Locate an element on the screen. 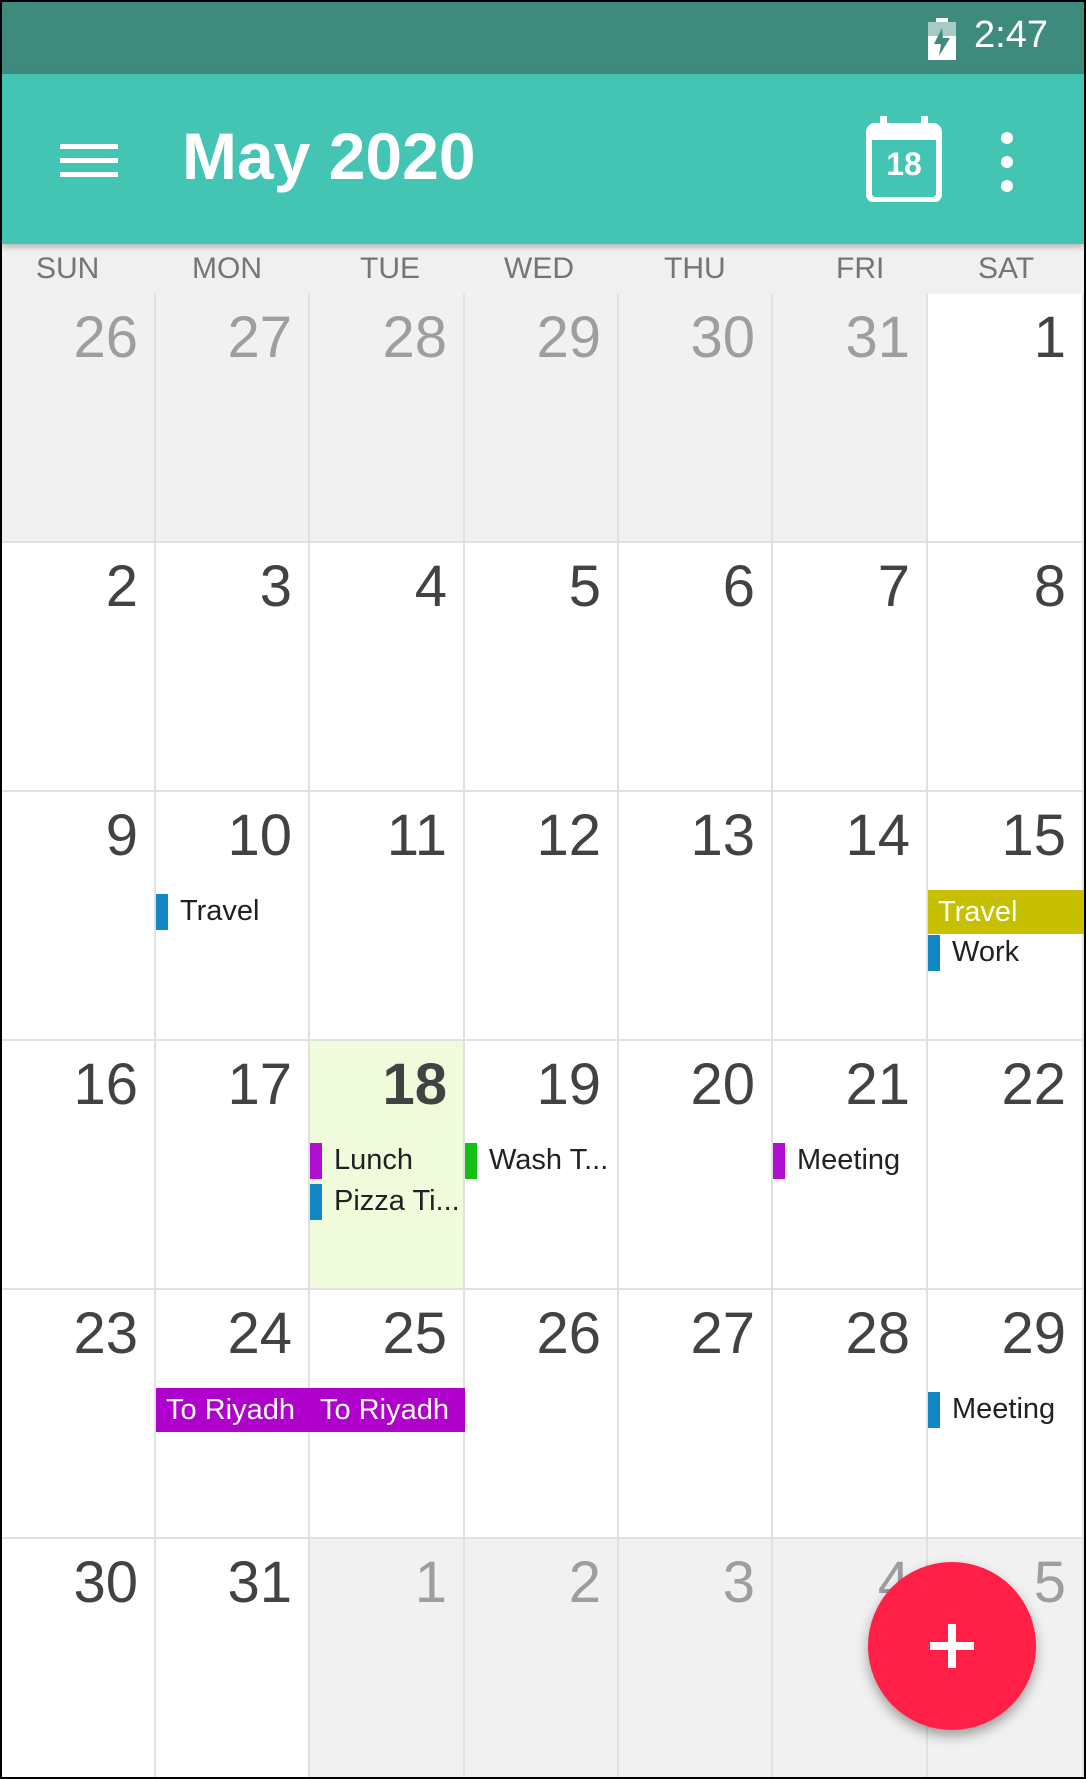 The width and height of the screenshot is (1086, 1779). event-label: Travel is located at coordinates (978, 912).